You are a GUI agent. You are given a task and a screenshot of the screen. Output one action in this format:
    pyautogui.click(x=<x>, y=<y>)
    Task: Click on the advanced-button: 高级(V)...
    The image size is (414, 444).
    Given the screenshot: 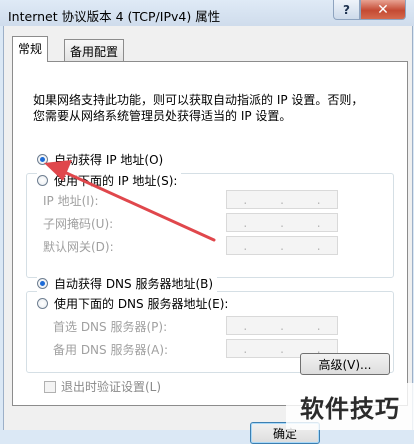 What is the action you would take?
    pyautogui.click(x=345, y=364)
    